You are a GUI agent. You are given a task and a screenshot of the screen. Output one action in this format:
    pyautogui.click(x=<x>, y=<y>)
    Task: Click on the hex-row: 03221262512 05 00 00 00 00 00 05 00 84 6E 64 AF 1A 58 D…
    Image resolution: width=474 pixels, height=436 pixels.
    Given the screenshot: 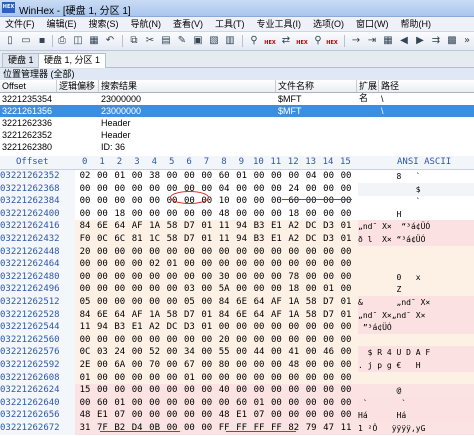 What is the action you would take?
    pyautogui.click(x=237, y=302)
    